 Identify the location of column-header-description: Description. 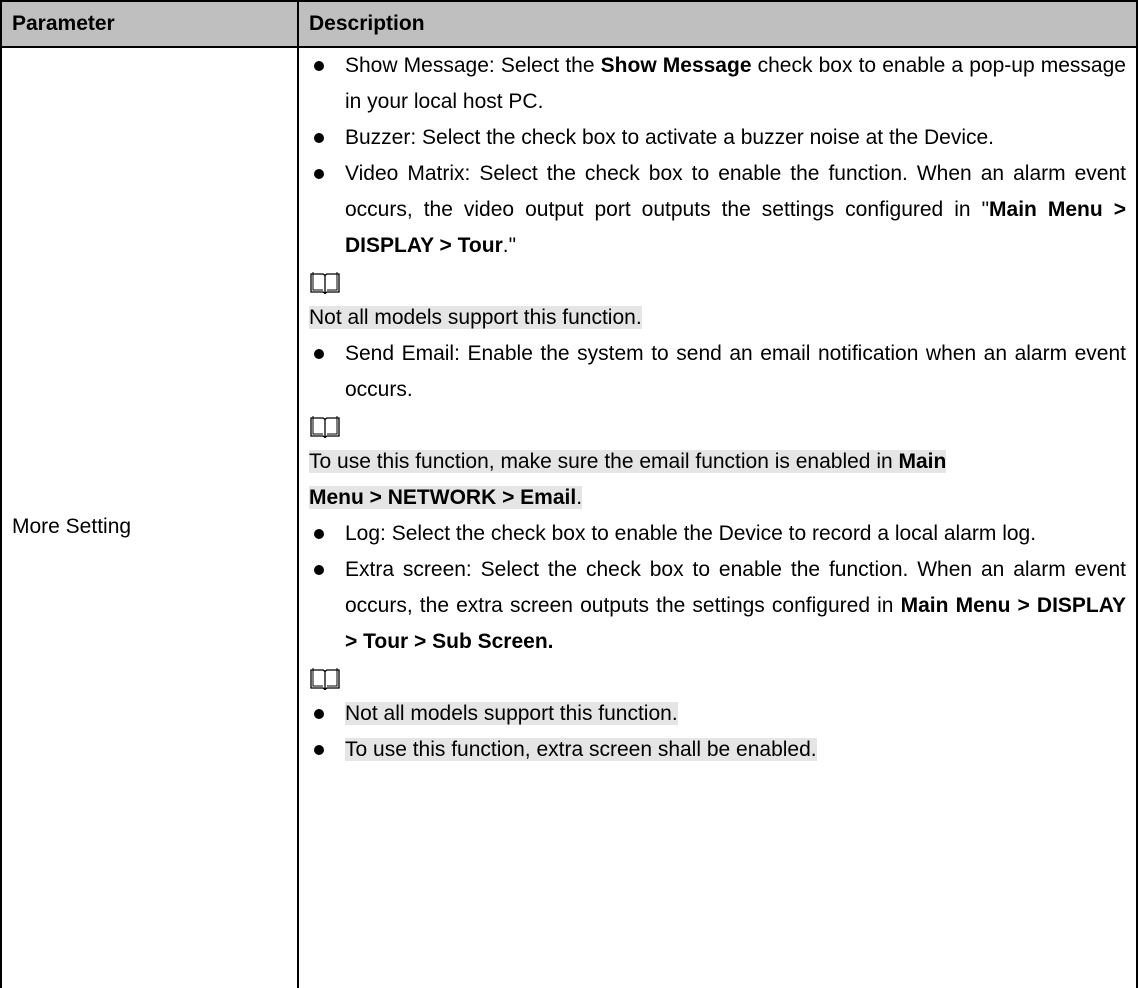
(717, 24).